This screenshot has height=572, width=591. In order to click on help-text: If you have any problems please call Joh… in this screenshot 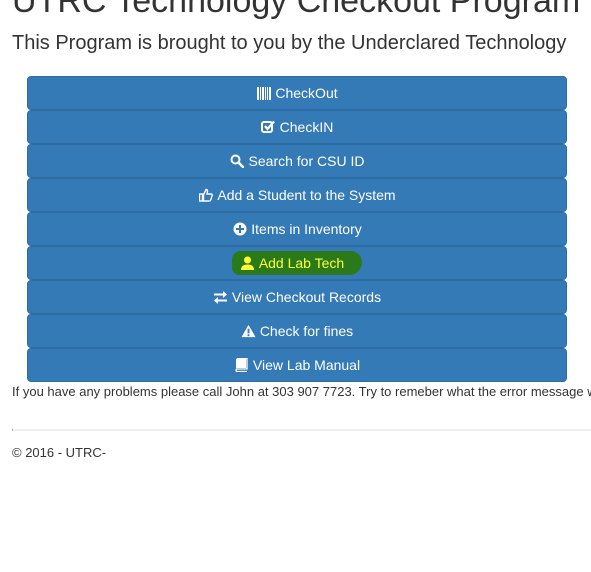, I will do `click(301, 391)`.